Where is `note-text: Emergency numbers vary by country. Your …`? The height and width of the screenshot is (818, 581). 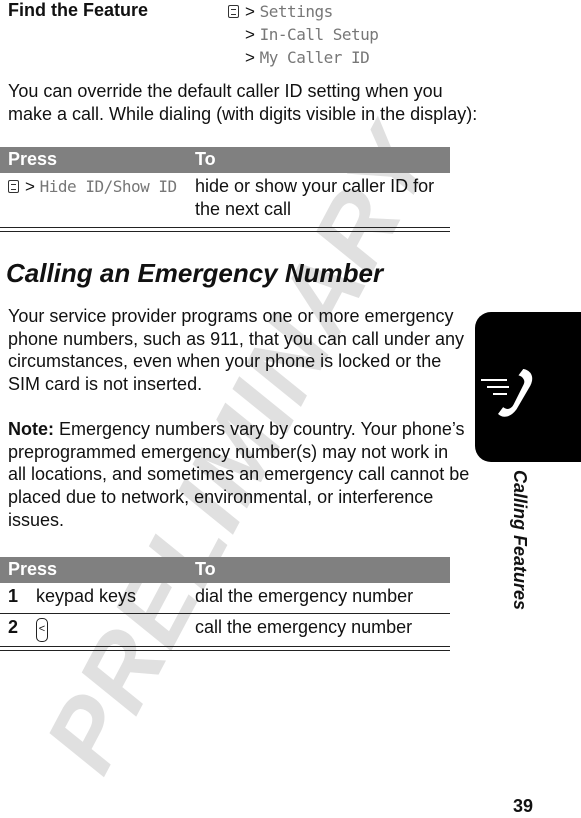
note-text: Emergency numbers vary by country. Your … is located at coordinates (239, 474).